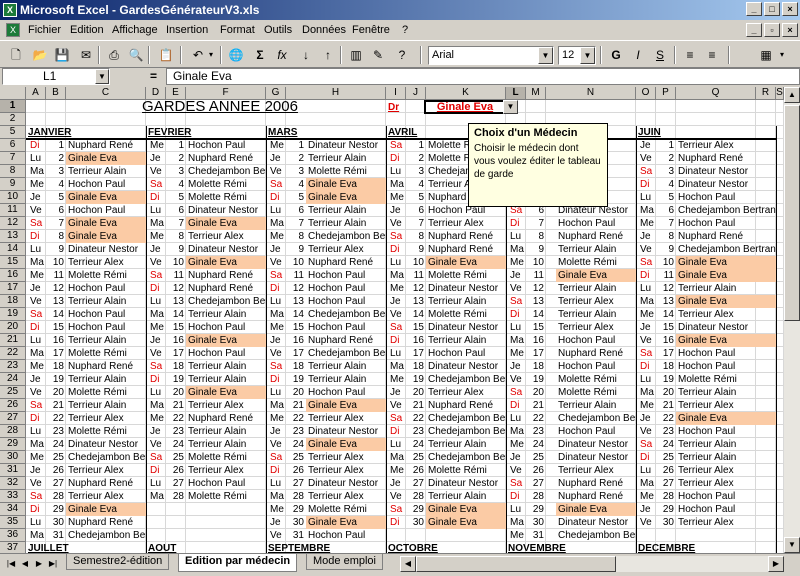 The width and height of the screenshot is (800, 576). I want to click on column-header: Q, so click(716, 93).